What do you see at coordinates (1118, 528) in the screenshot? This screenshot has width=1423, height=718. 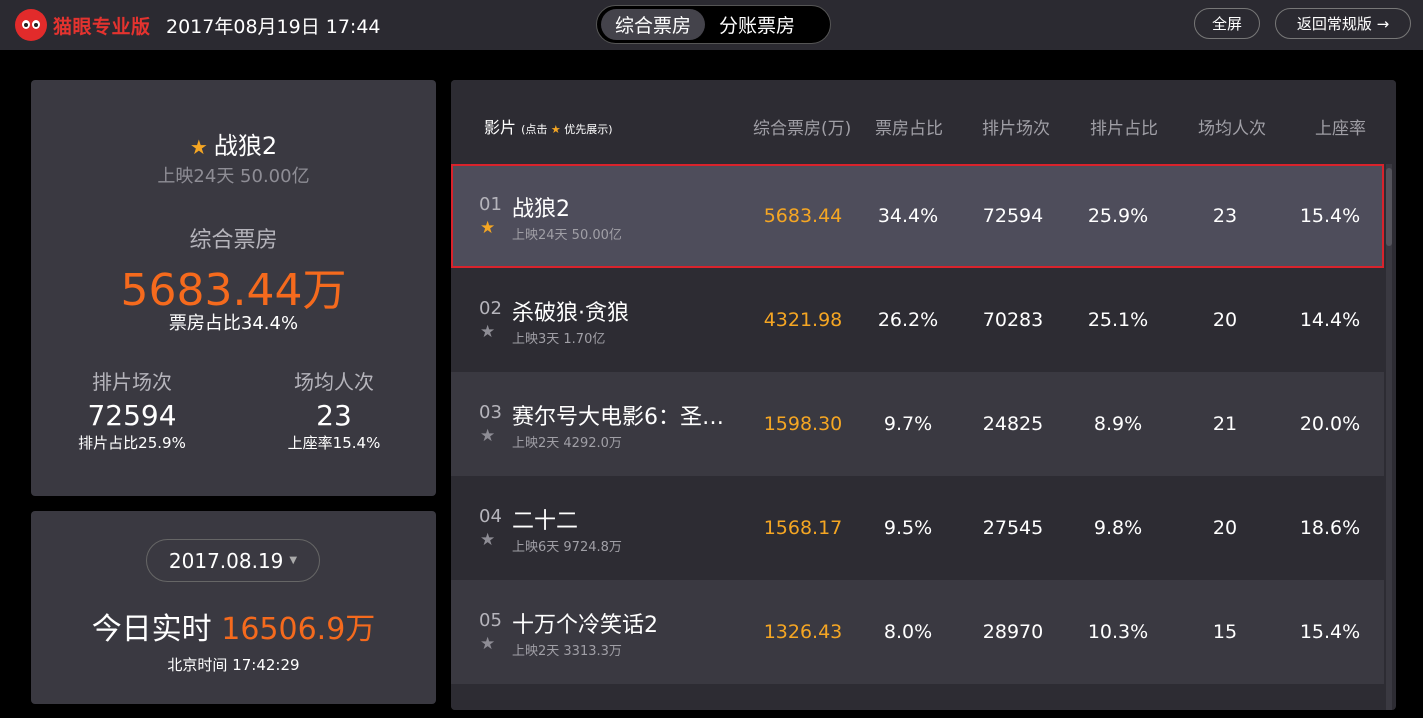 I see `cell-show-ratio: 9.8%` at bounding box center [1118, 528].